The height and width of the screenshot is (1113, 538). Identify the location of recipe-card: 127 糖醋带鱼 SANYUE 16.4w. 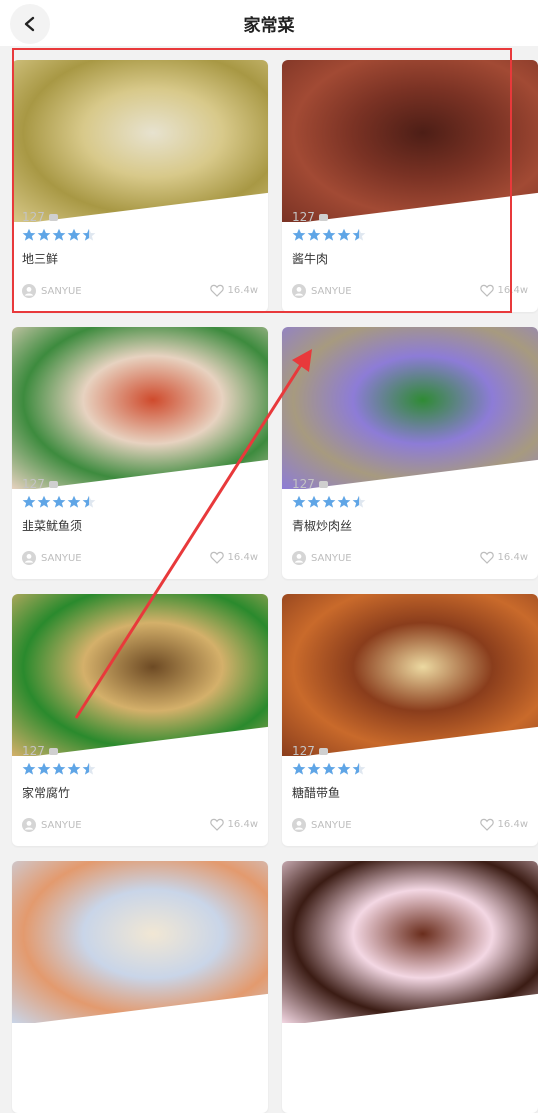
(410, 720).